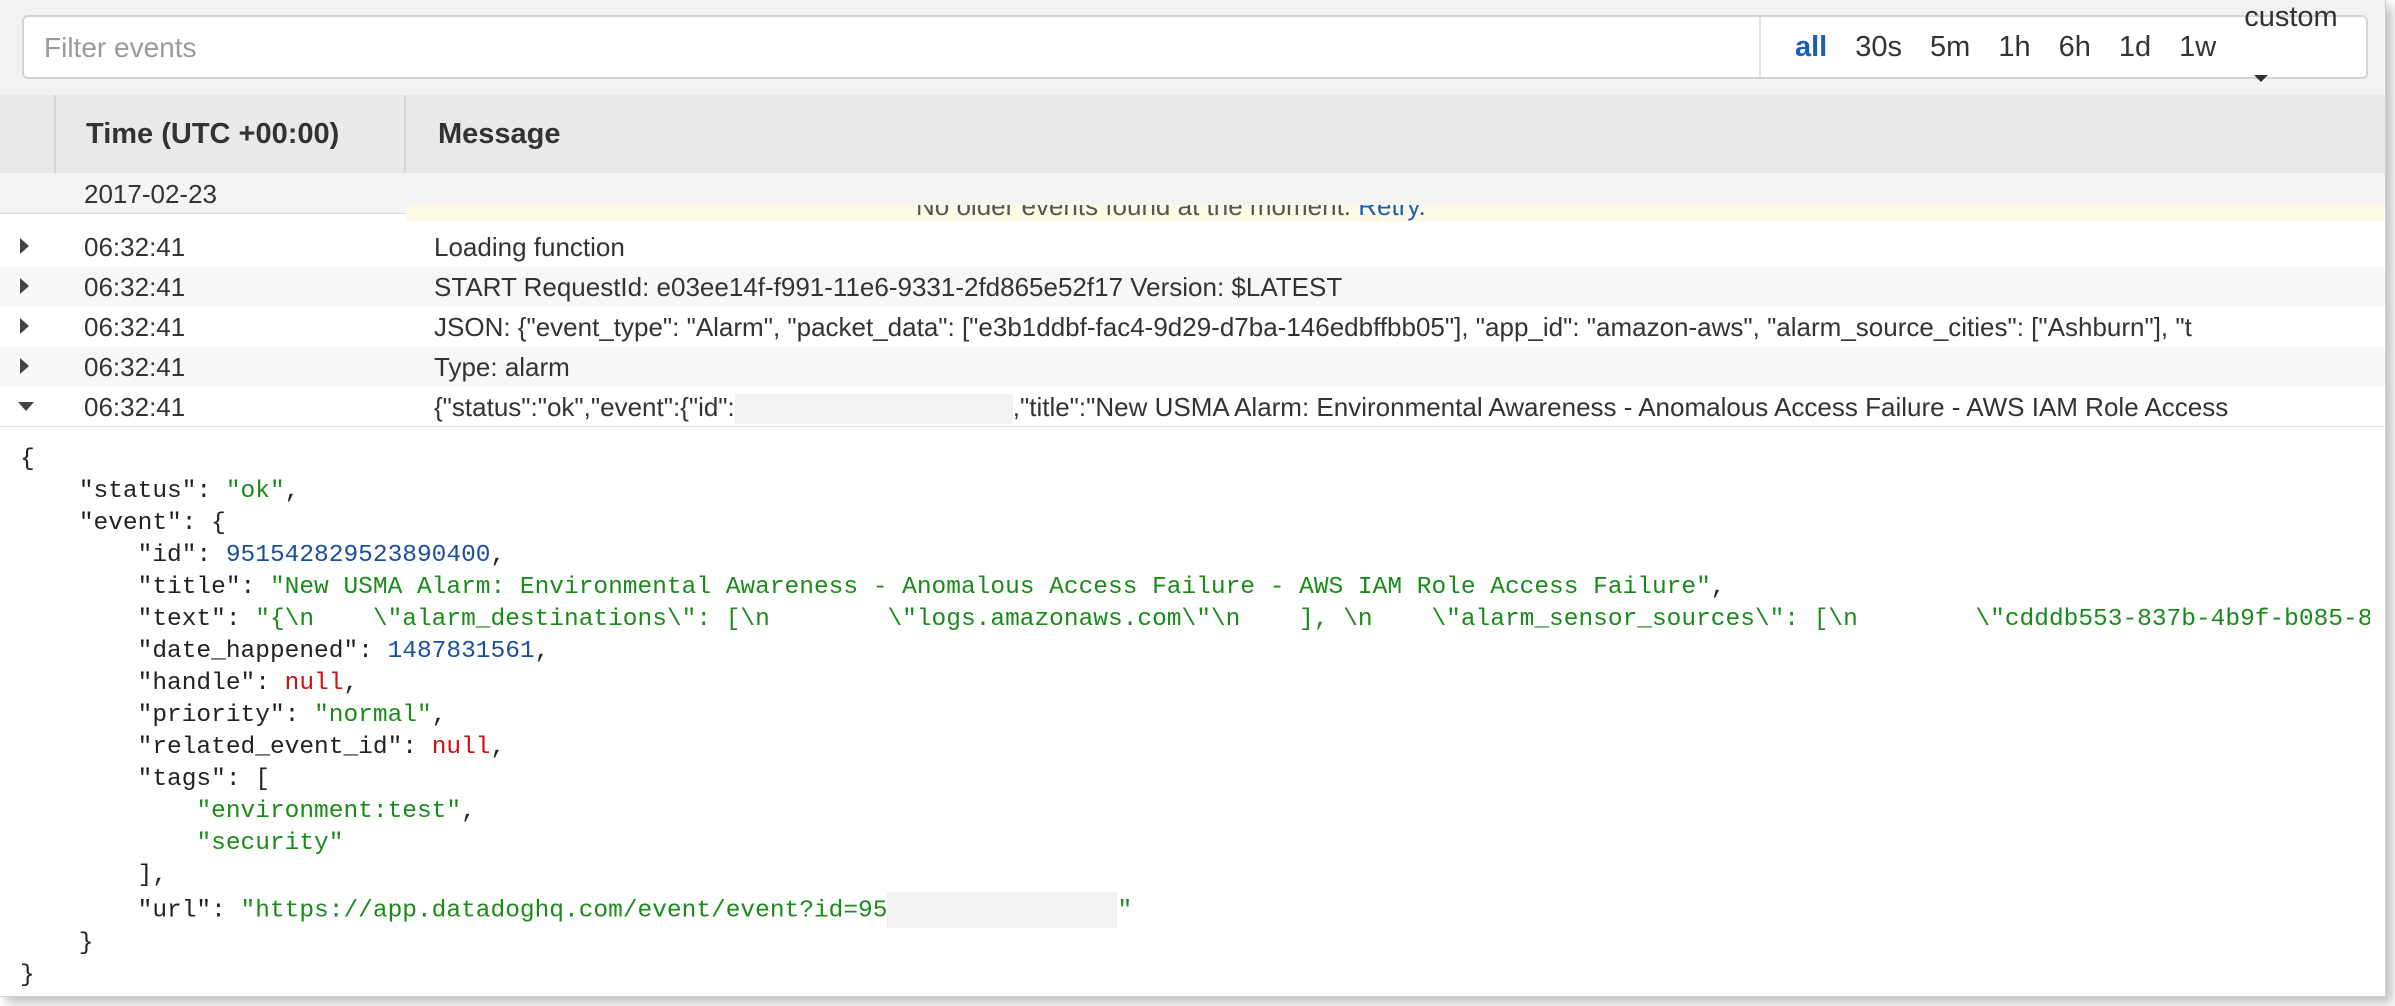 This screenshot has width=2395, height=1006. I want to click on json-status: "ok", so click(255, 491).